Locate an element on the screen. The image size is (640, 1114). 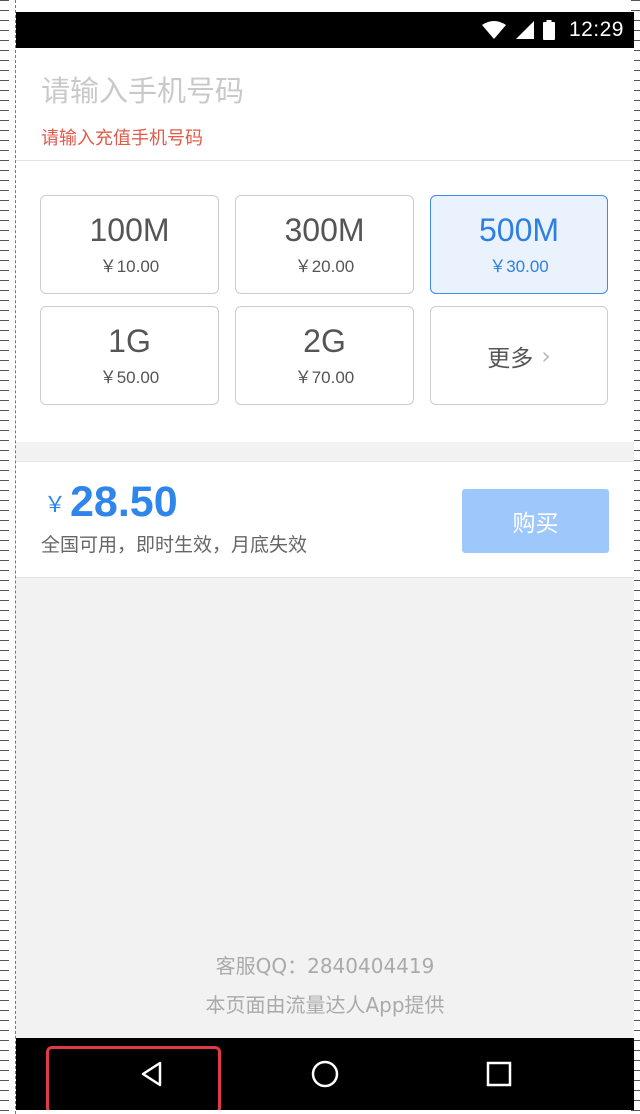
navigation-bar is located at coordinates (325, 1074).